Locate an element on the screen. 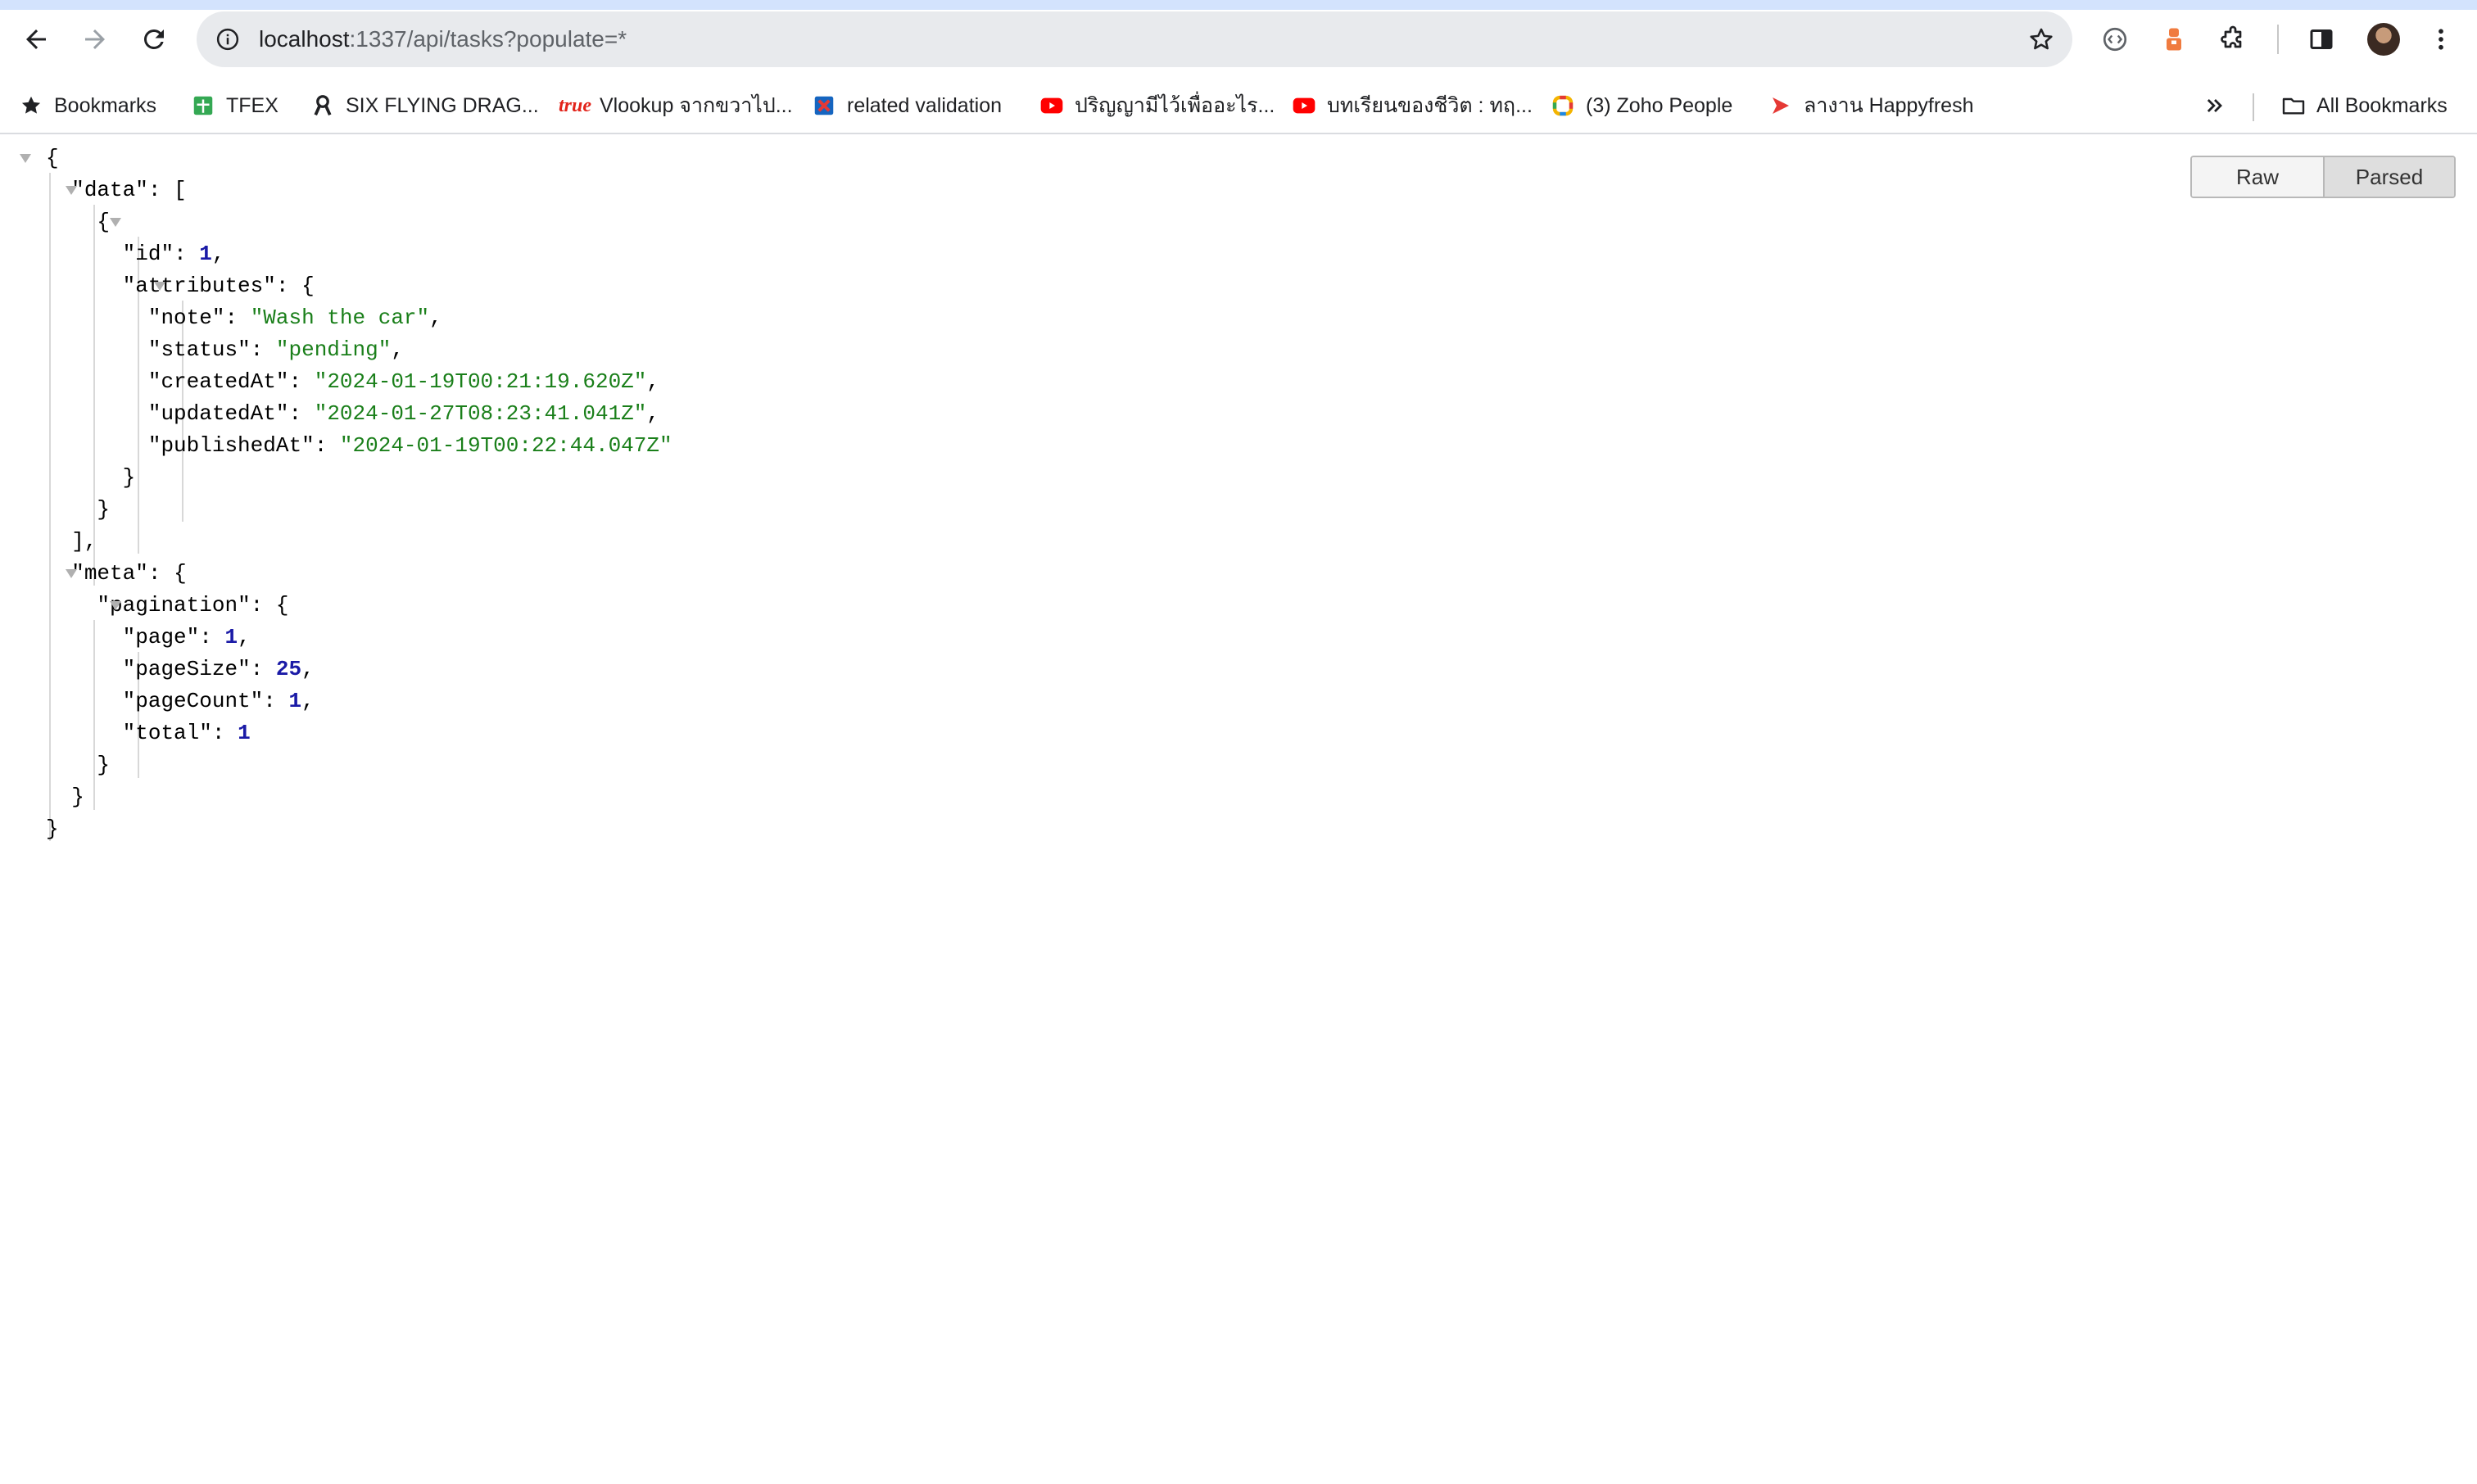 Image resolution: width=2477 pixels, height=1484 pixels. menu-icon is located at coordinates (2441, 39).